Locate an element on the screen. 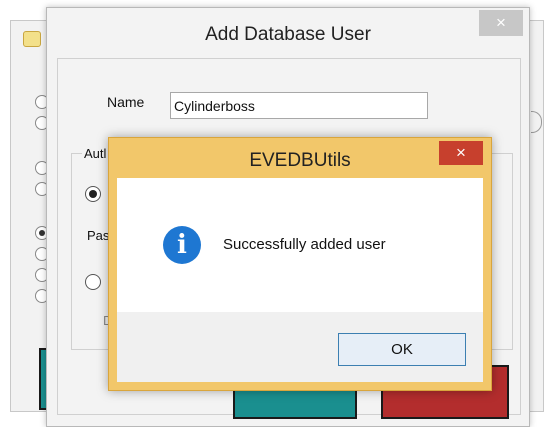 The image size is (560, 427). bg-radio-partial is located at coordinates (536, 122).